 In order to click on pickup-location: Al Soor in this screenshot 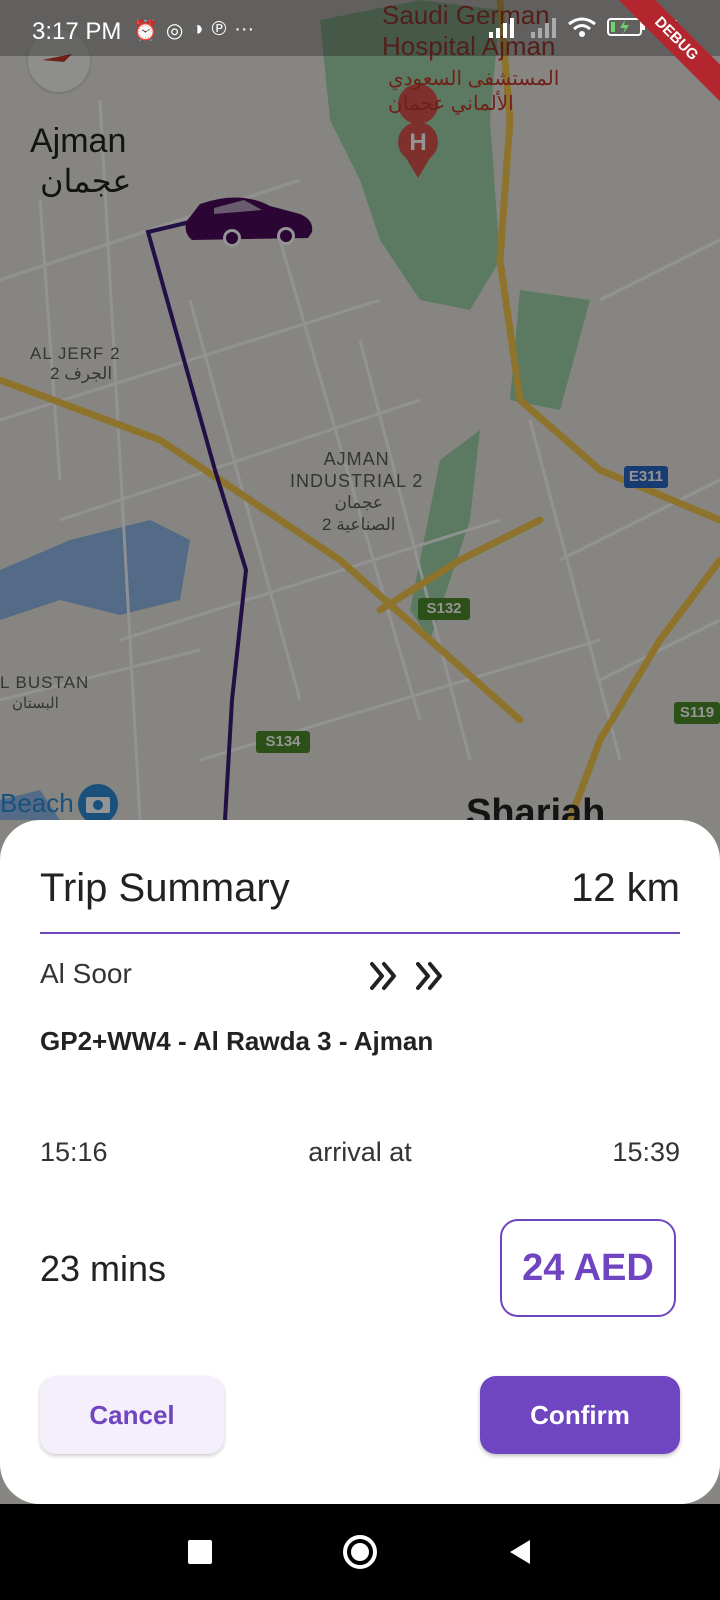, I will do `click(86, 973)`.